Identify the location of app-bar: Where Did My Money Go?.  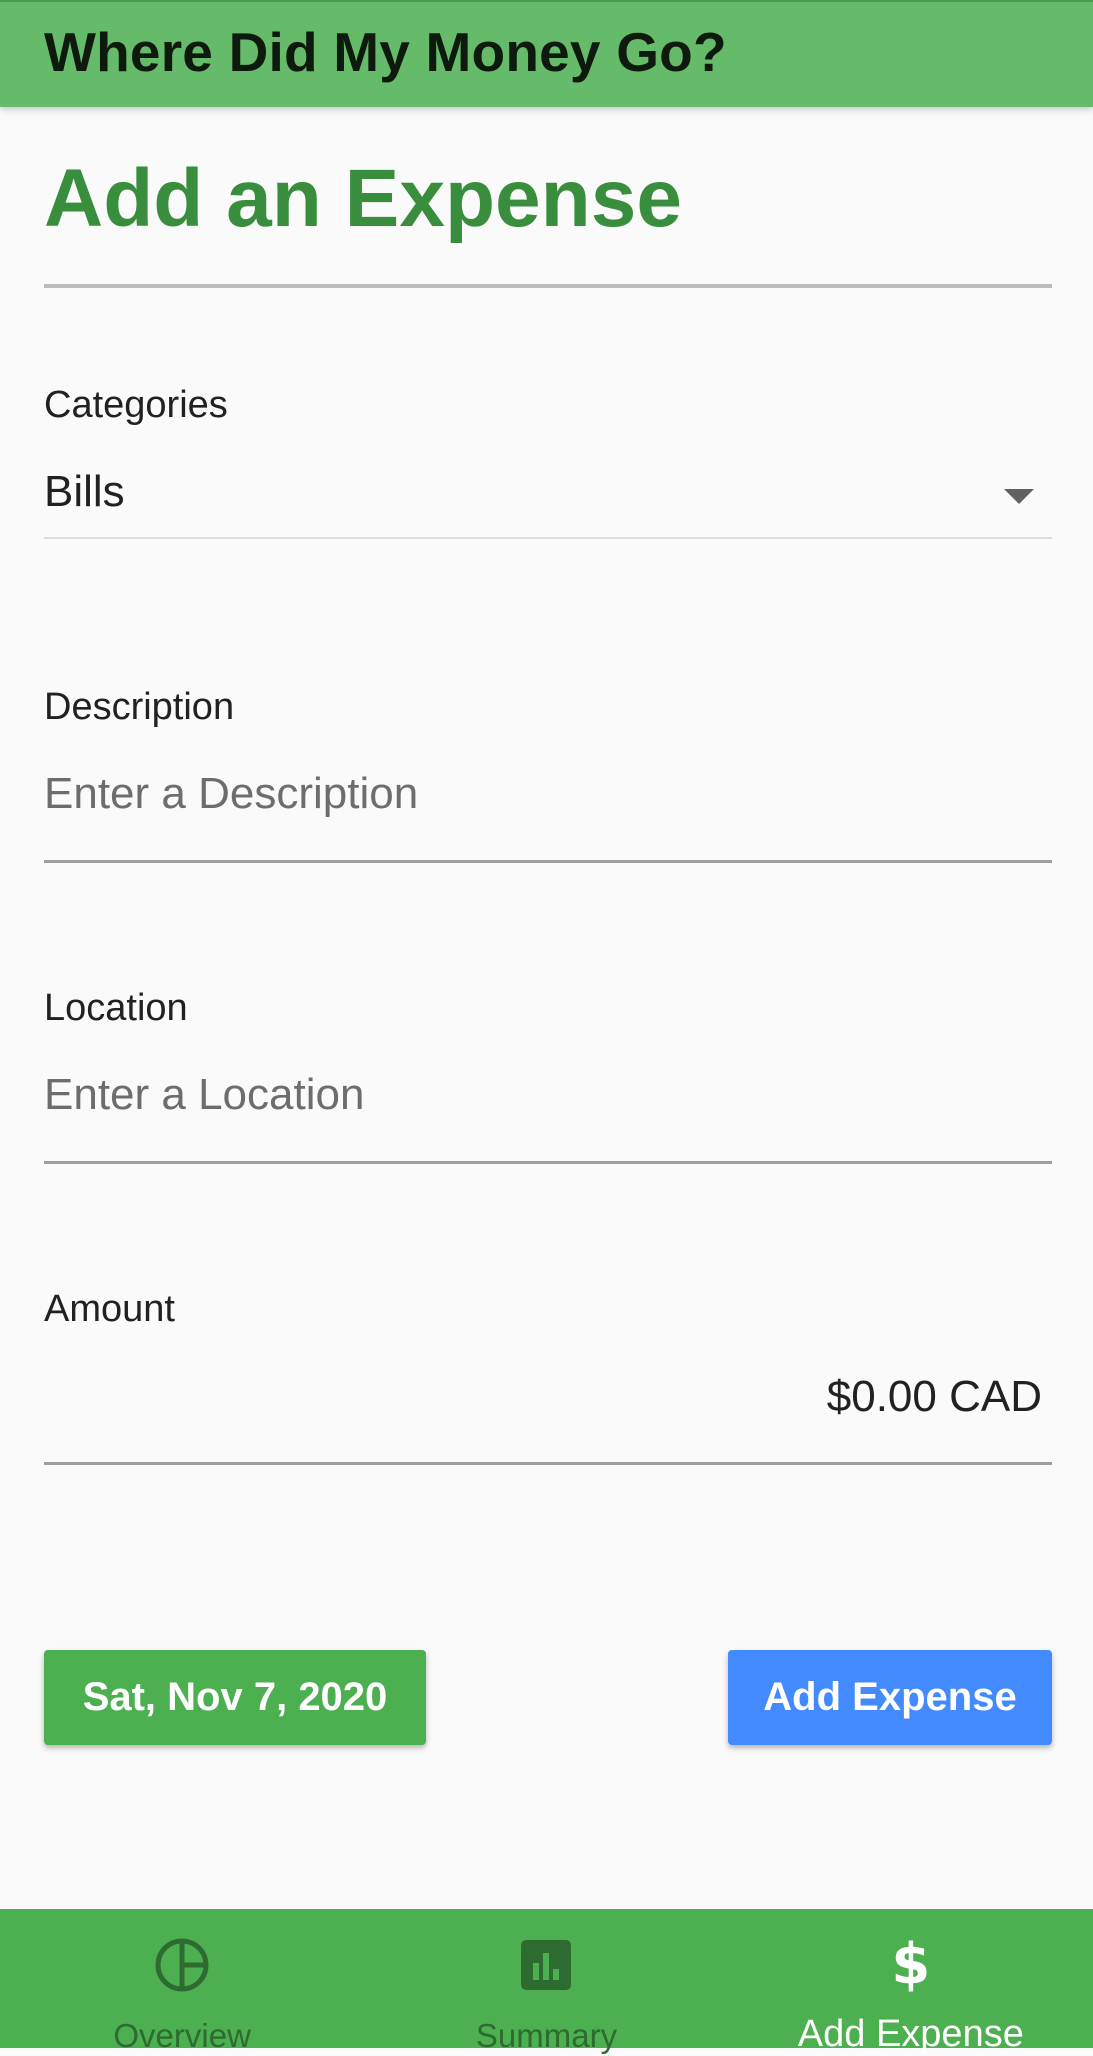
(546, 53).